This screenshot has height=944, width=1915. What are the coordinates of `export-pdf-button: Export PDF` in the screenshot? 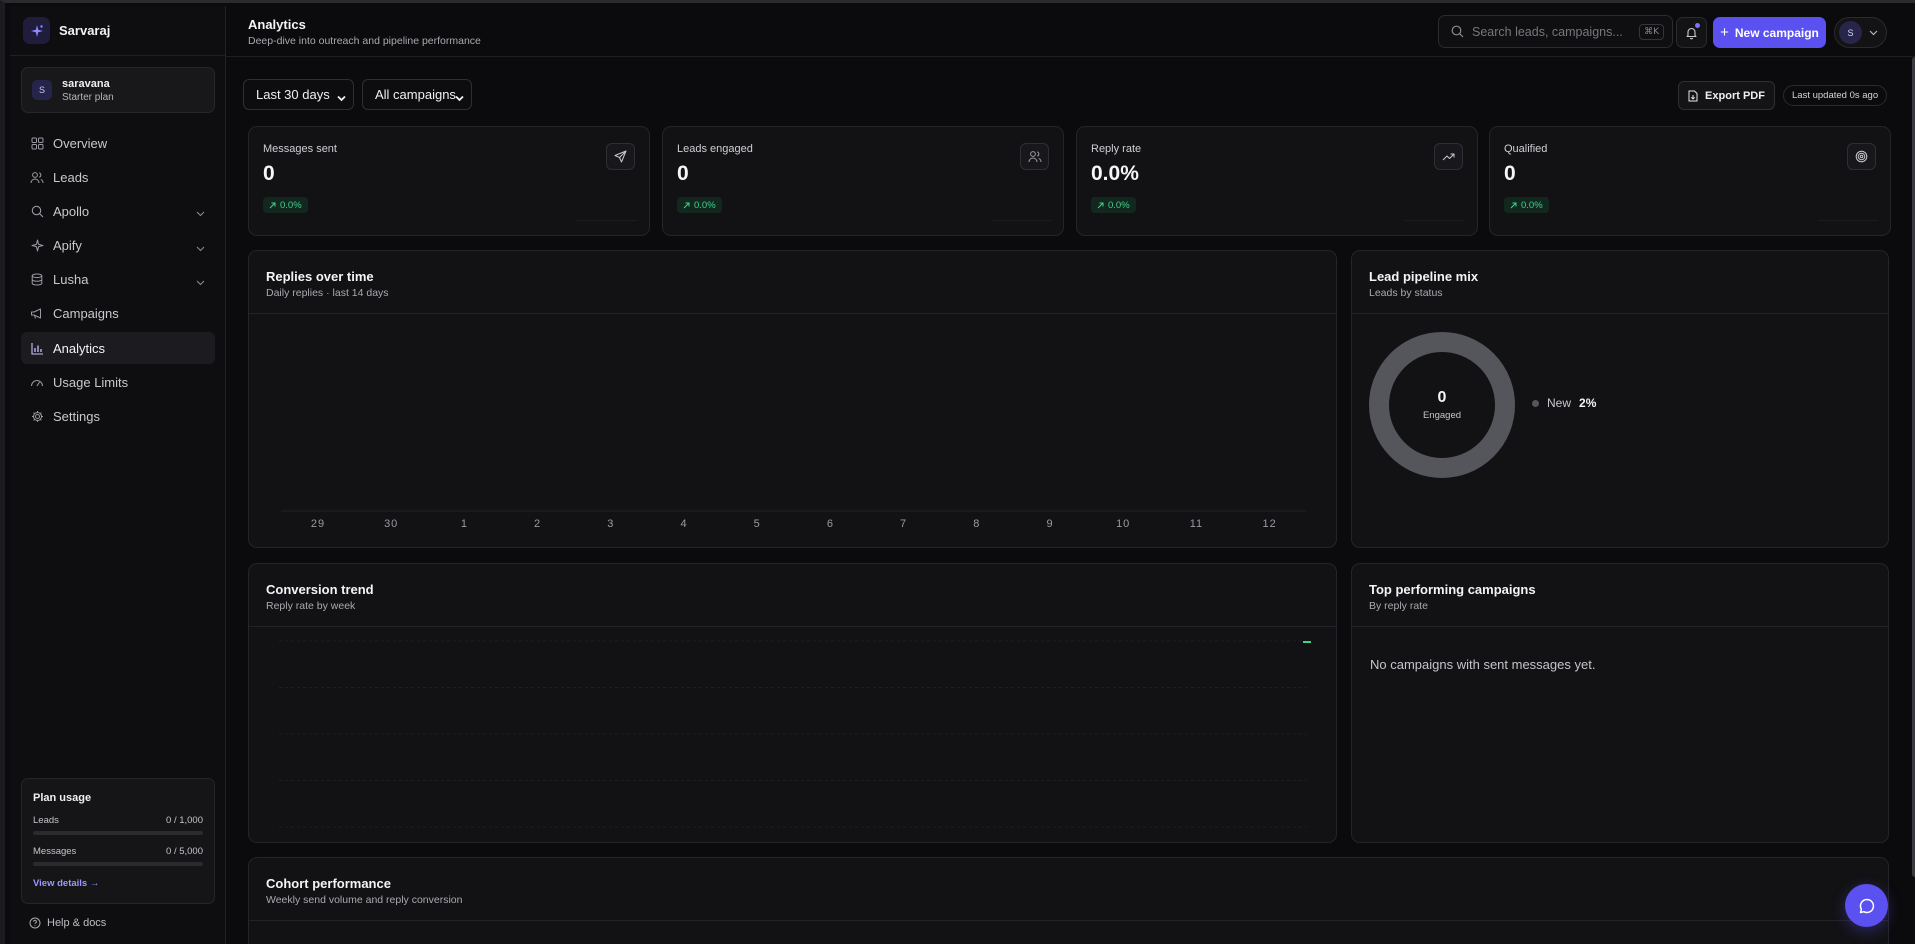 It's located at (1726, 95).